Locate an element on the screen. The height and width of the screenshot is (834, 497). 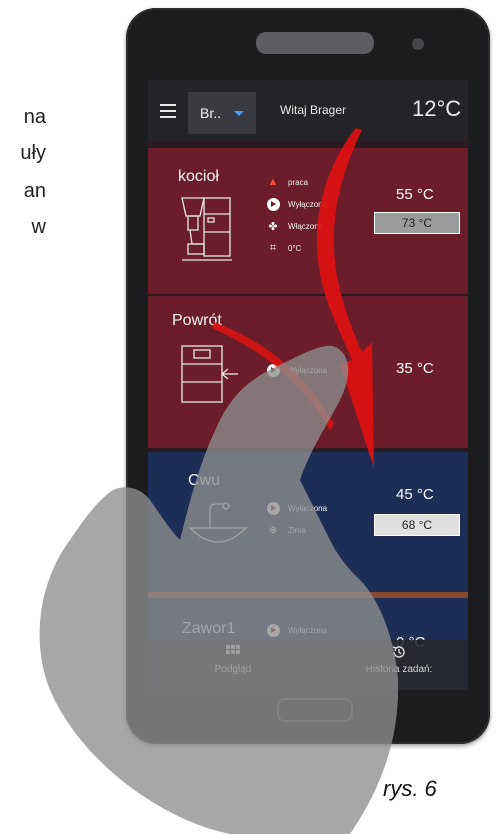
nav-history: Historia zadań: is located at coordinates (399, 659).